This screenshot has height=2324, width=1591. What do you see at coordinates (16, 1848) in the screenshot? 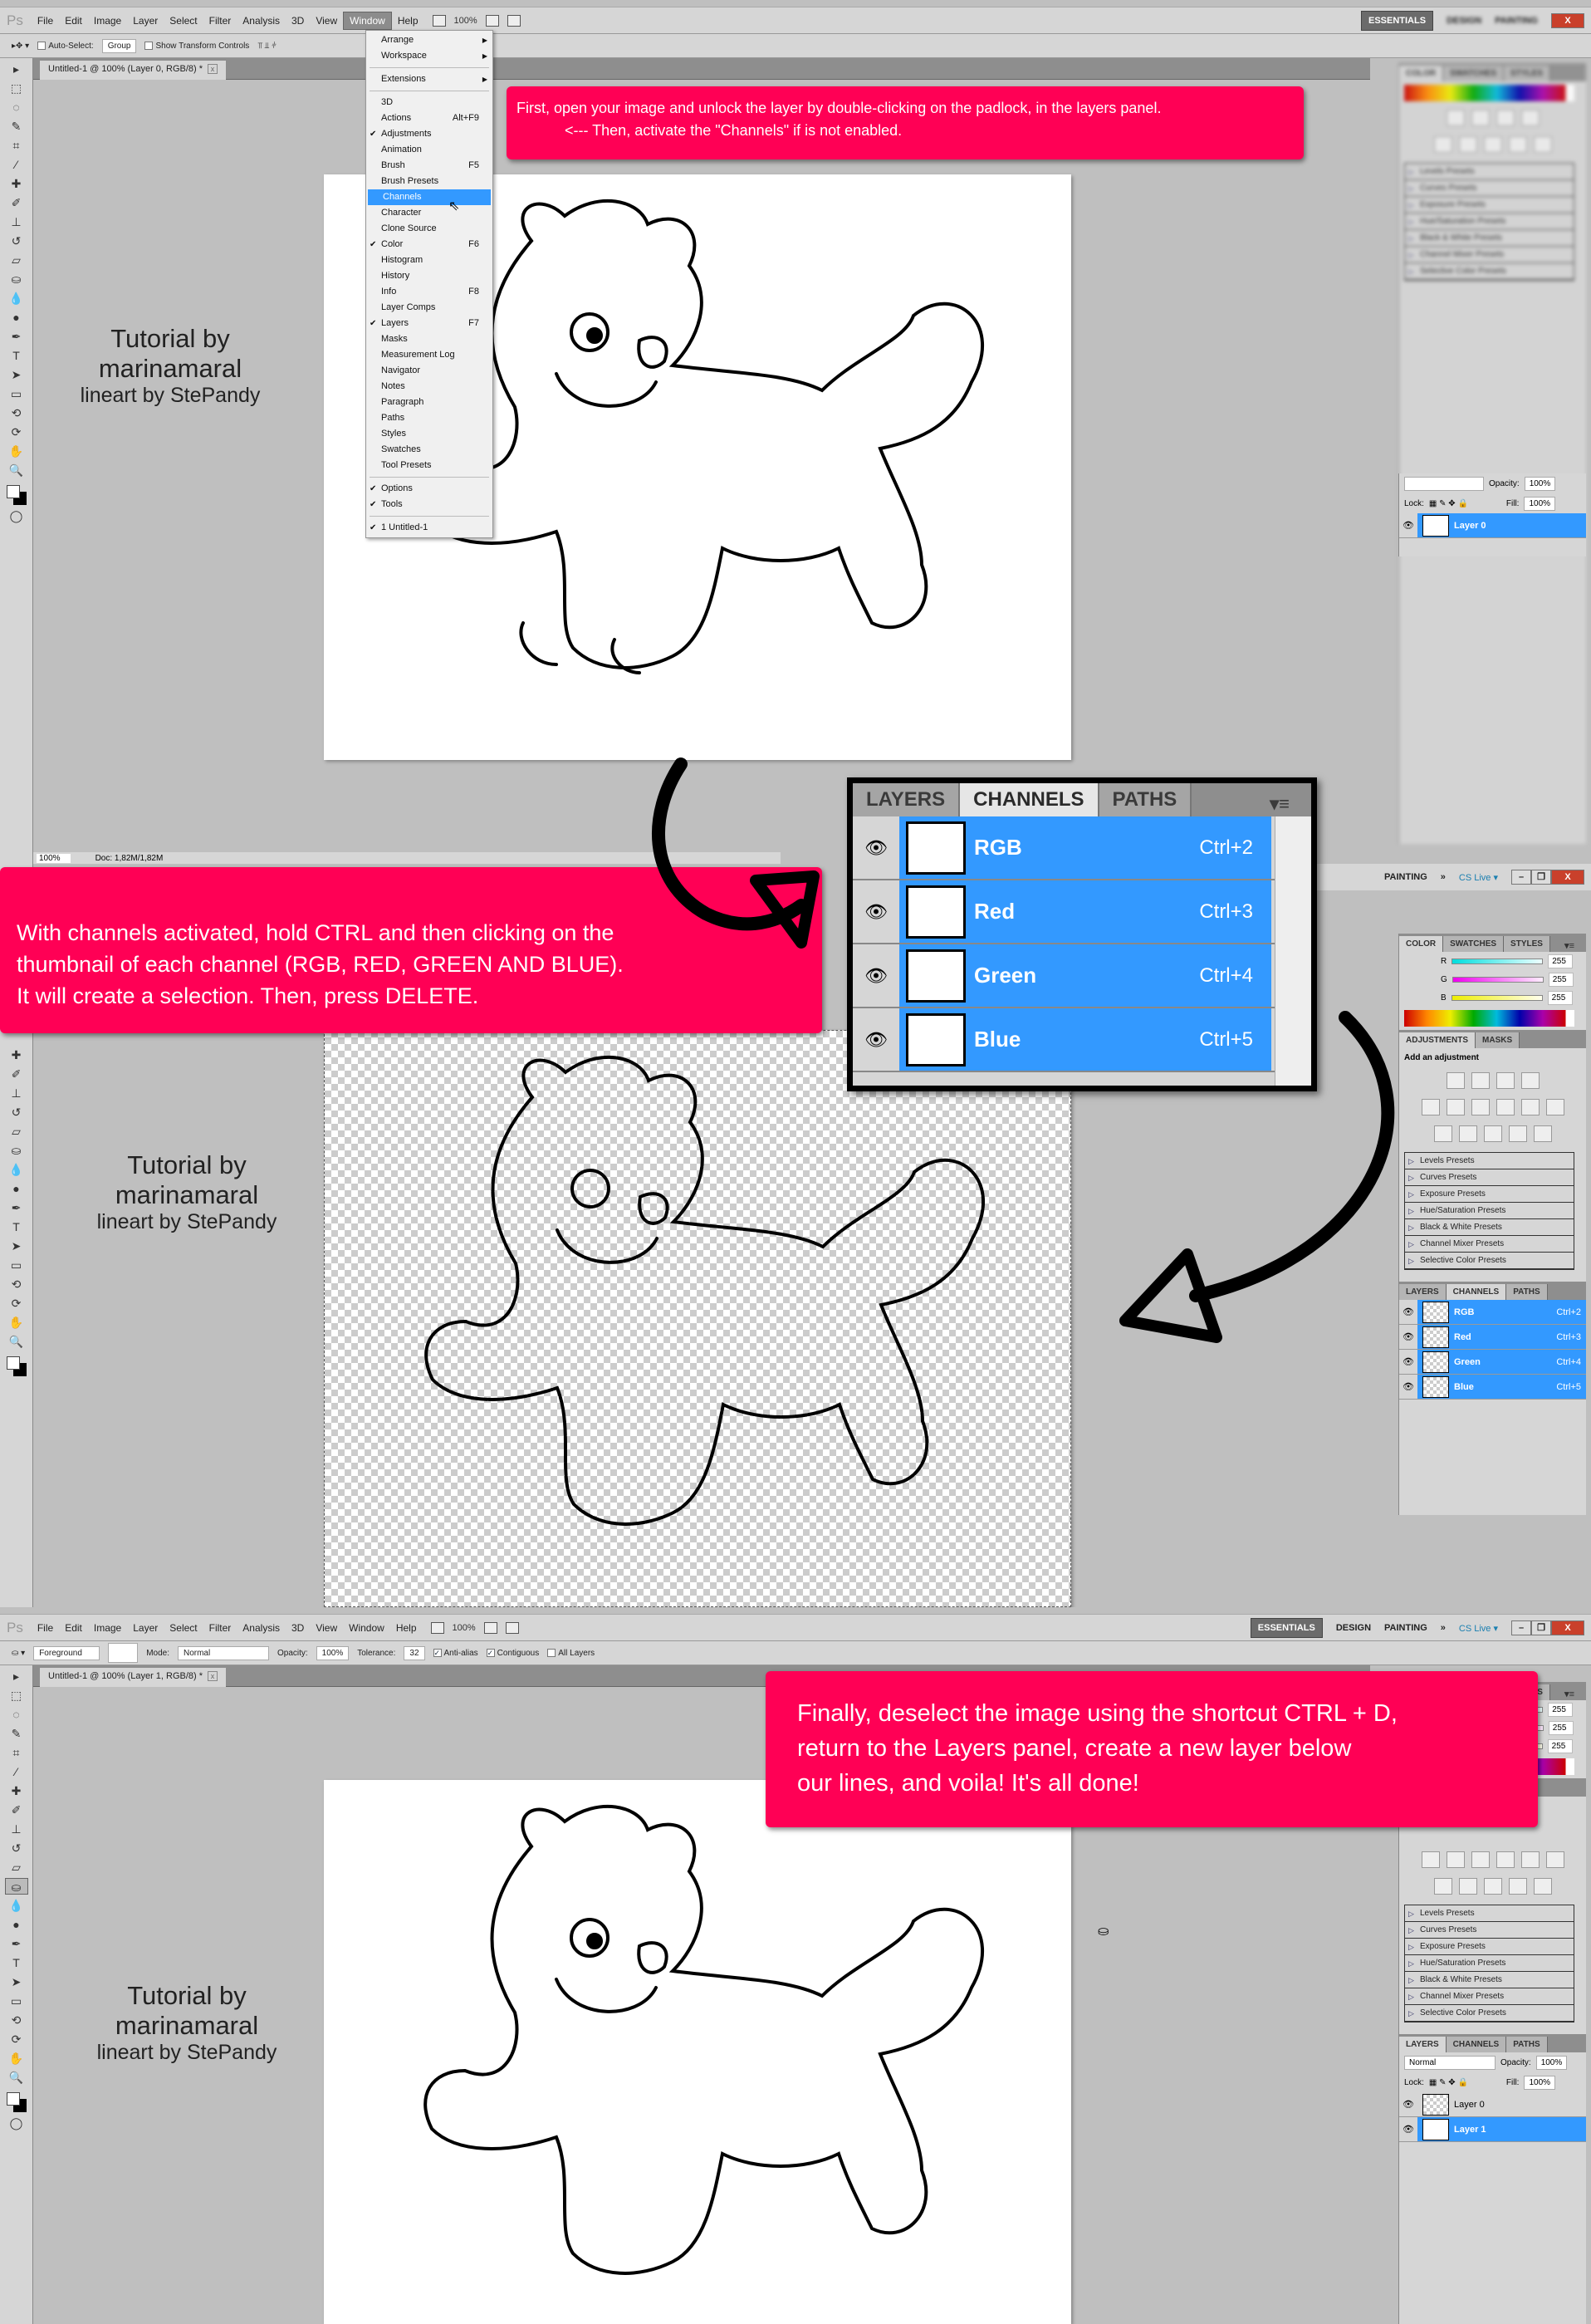
I see `history-brush-tool: ↺` at bounding box center [16, 1848].